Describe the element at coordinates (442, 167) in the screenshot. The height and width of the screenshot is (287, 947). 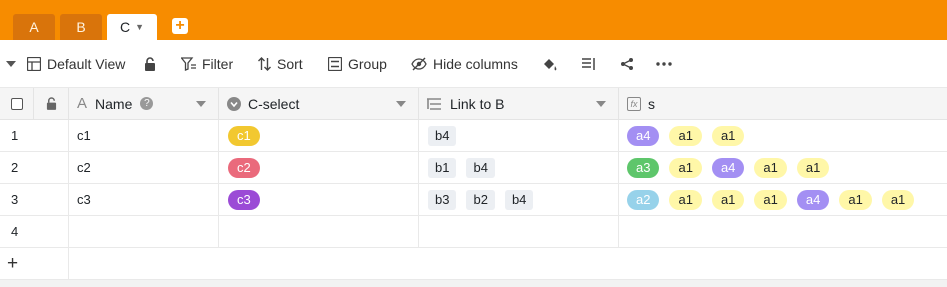
I see `linked-record-tag: b1` at that location.